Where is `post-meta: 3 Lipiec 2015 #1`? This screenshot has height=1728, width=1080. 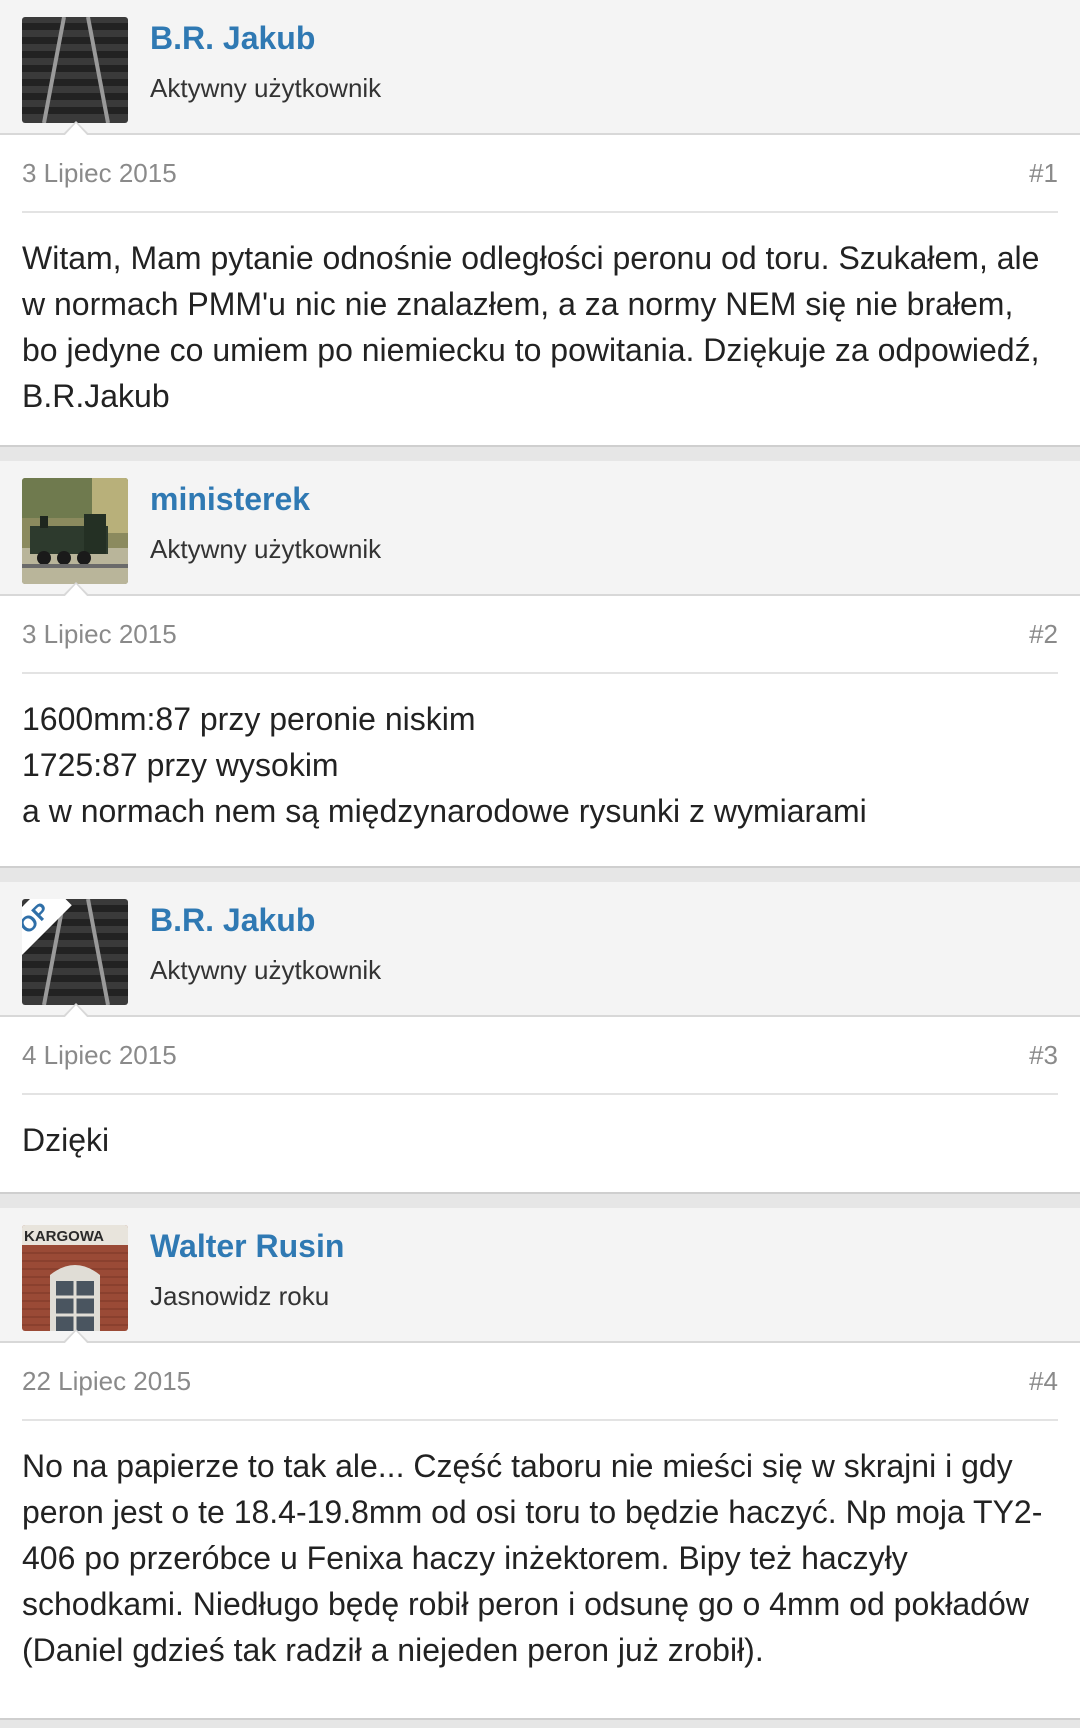 post-meta: 3 Lipiec 2015 #1 is located at coordinates (540, 174).